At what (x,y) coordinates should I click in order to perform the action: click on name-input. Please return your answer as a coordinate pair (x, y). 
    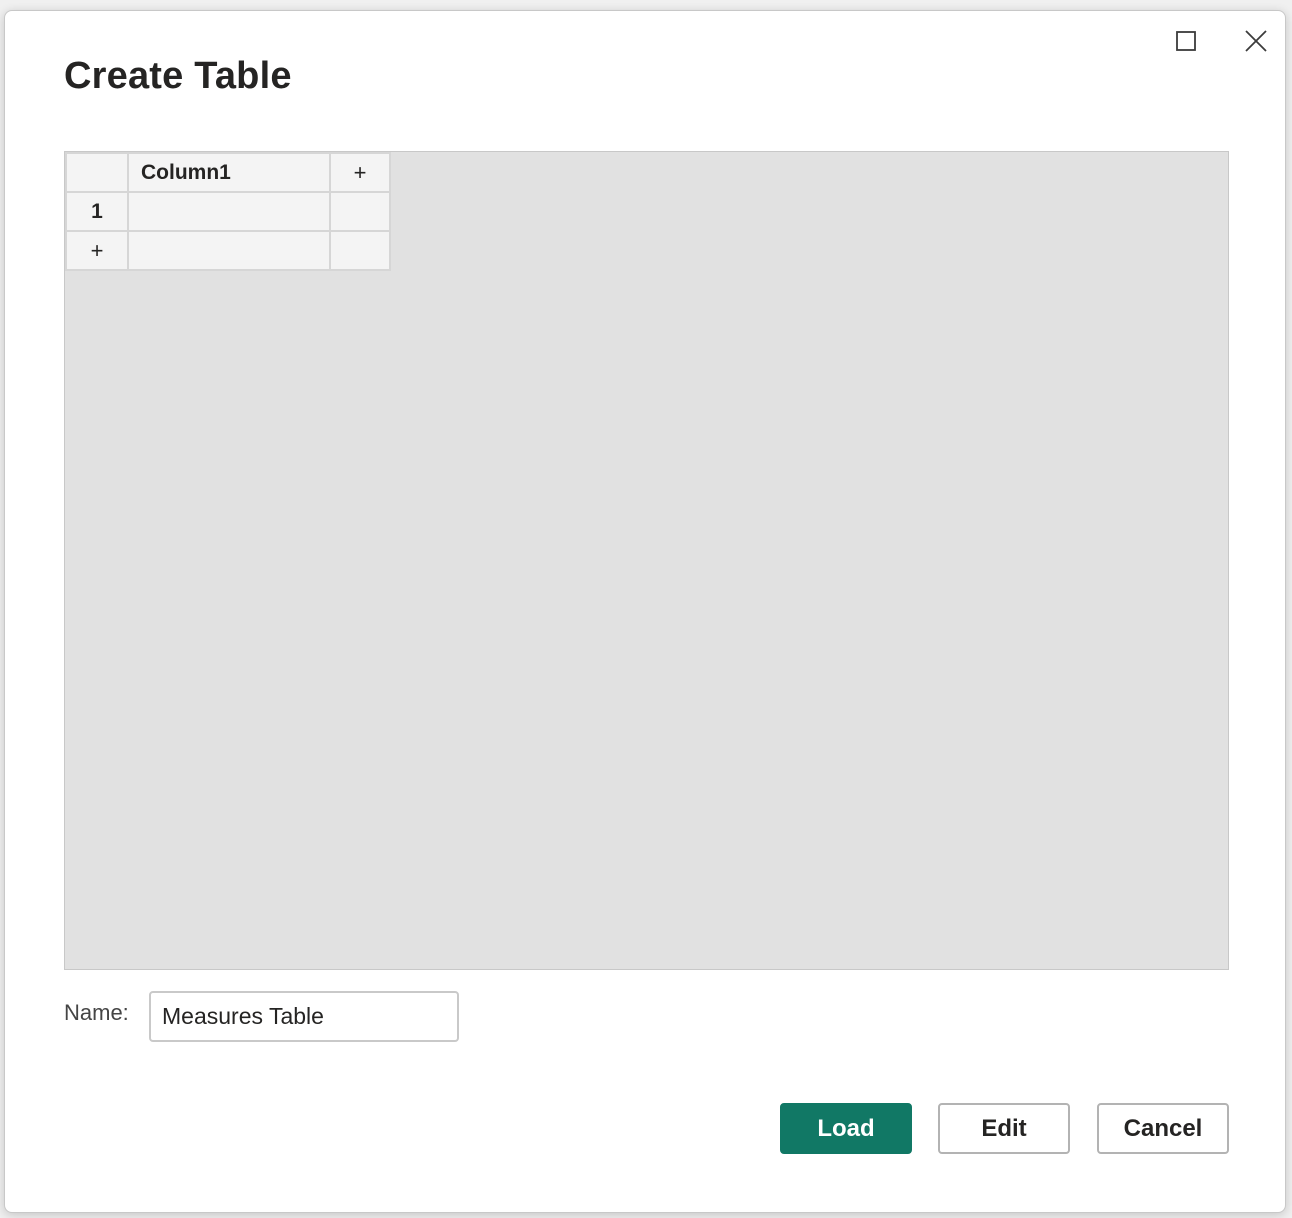
    Looking at the image, I should click on (304, 1016).